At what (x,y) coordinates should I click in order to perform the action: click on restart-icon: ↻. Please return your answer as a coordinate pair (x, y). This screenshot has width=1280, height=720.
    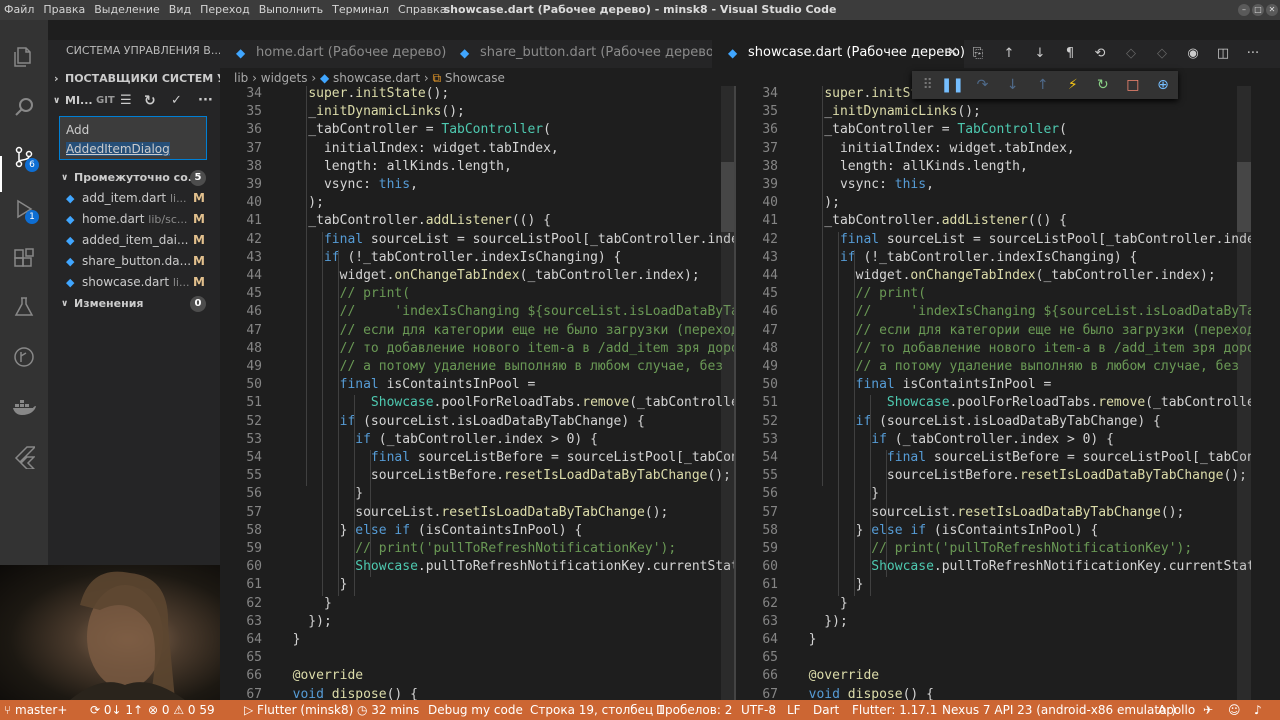
    Looking at the image, I should click on (1103, 85).